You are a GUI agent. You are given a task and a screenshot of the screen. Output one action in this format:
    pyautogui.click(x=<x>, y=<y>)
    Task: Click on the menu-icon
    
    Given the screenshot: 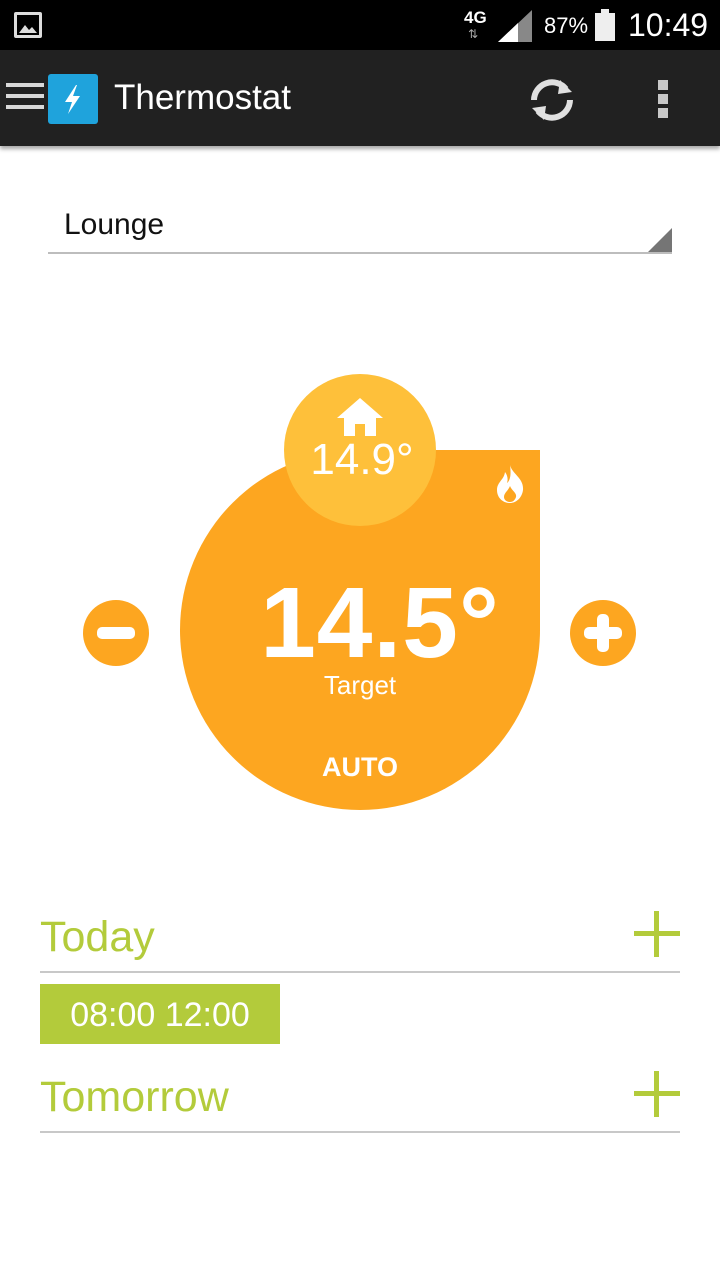 What is the action you would take?
    pyautogui.click(x=25, y=98)
    